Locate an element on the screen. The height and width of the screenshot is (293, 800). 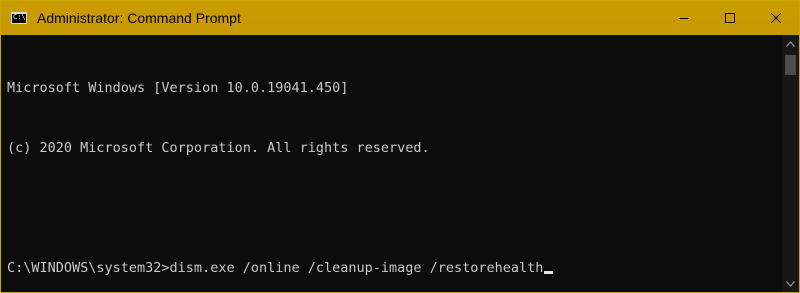
cmd-icon is located at coordinates (19, 18).